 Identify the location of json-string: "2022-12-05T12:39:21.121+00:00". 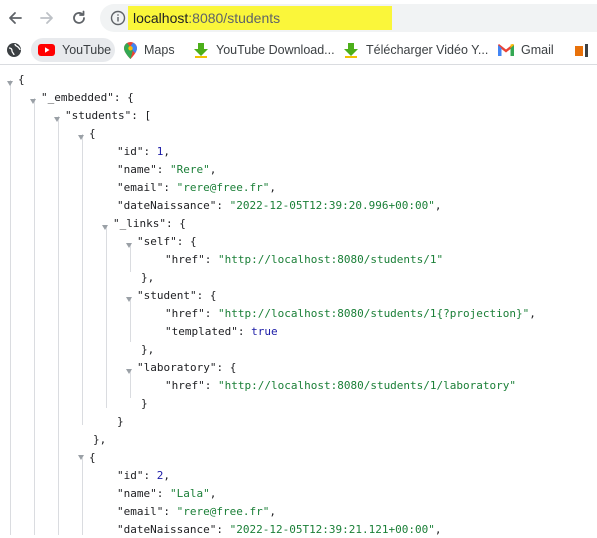
(332, 529).